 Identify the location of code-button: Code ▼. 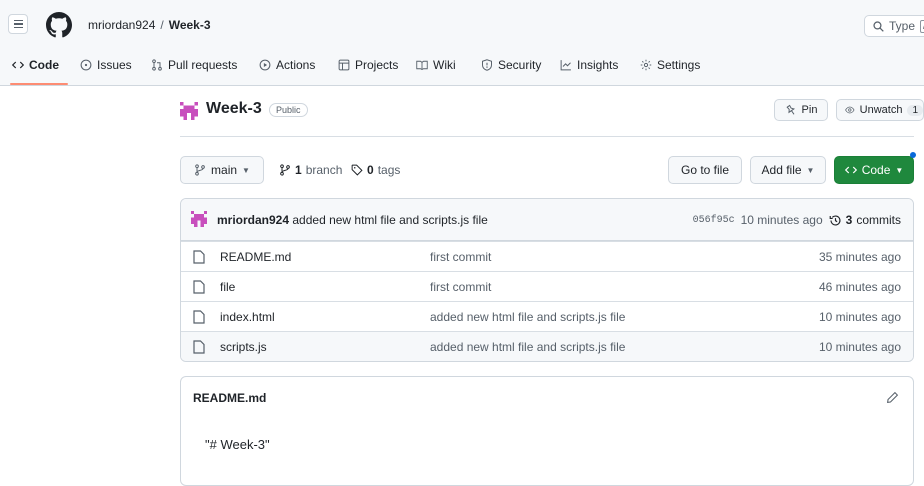
(874, 170).